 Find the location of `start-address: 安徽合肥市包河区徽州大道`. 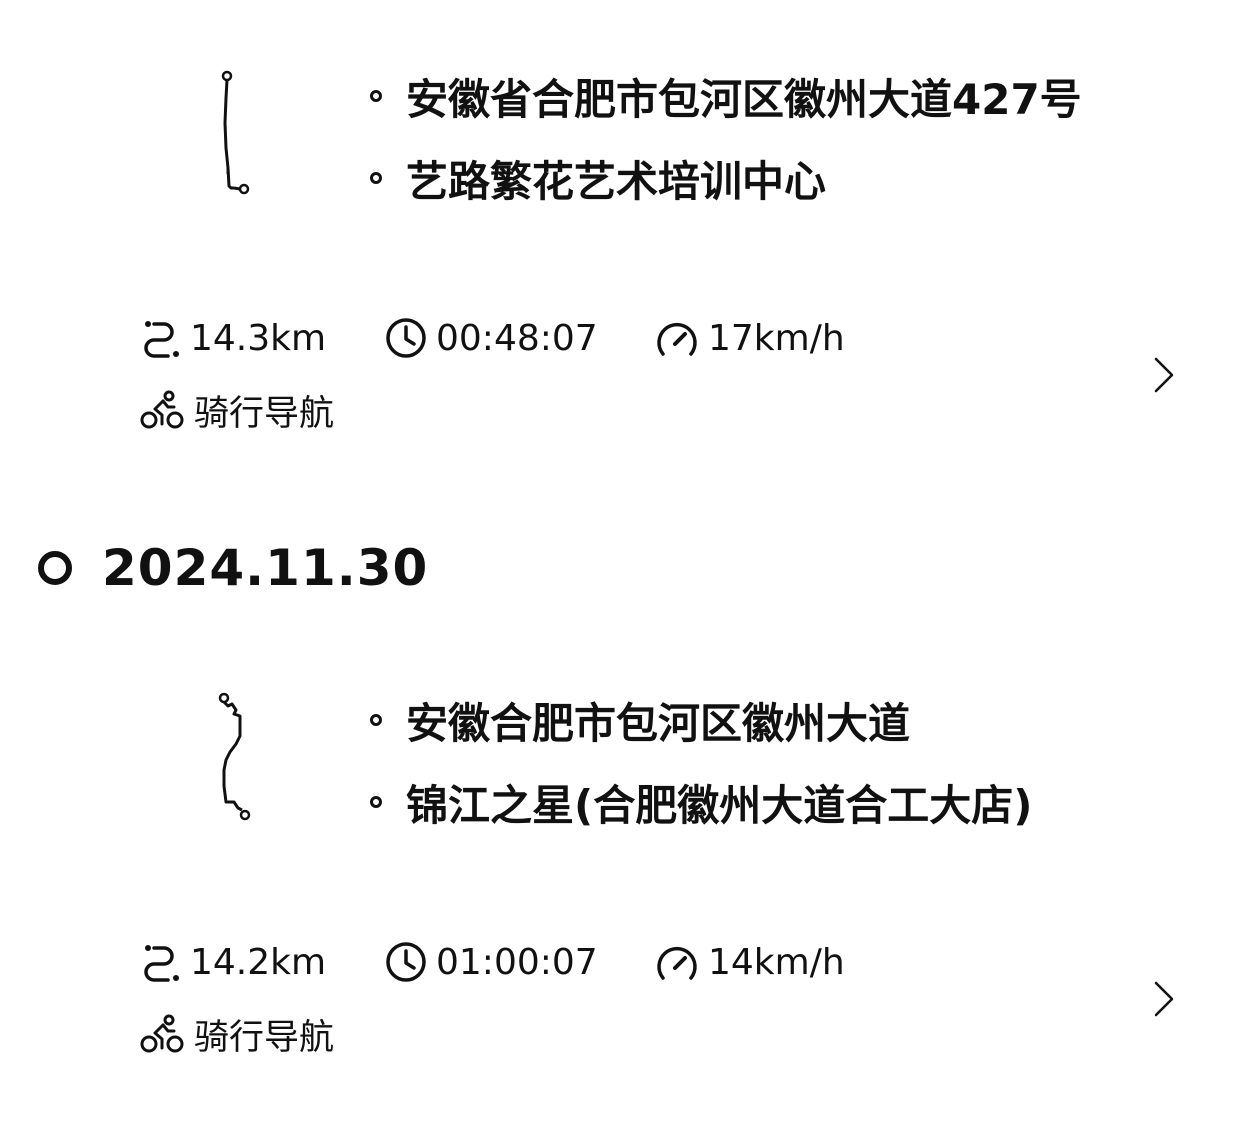

start-address: 安徽合肥市包河区徽州大道 is located at coordinates (640, 720).